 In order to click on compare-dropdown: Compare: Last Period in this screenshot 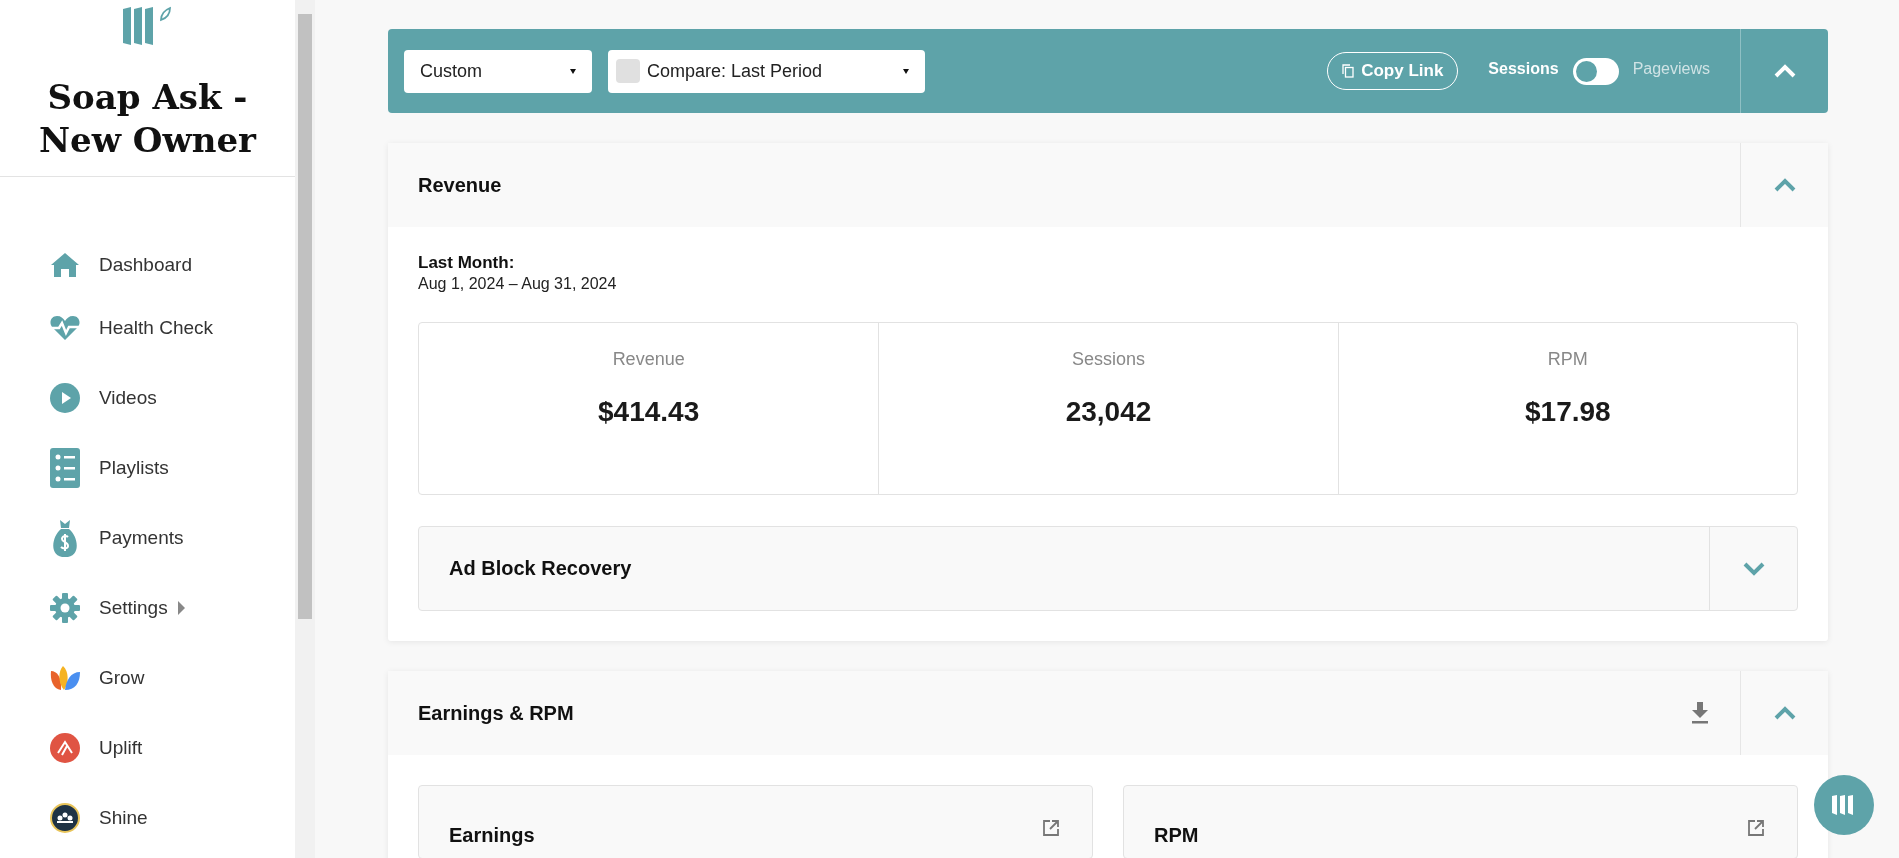, I will do `click(766, 71)`.